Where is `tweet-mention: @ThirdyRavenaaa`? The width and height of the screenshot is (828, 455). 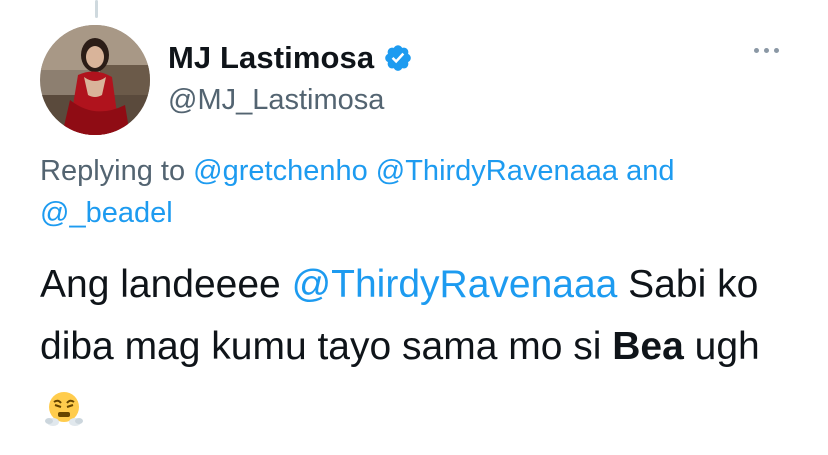
tweet-mention: @ThirdyRavenaaa is located at coordinates (455, 284).